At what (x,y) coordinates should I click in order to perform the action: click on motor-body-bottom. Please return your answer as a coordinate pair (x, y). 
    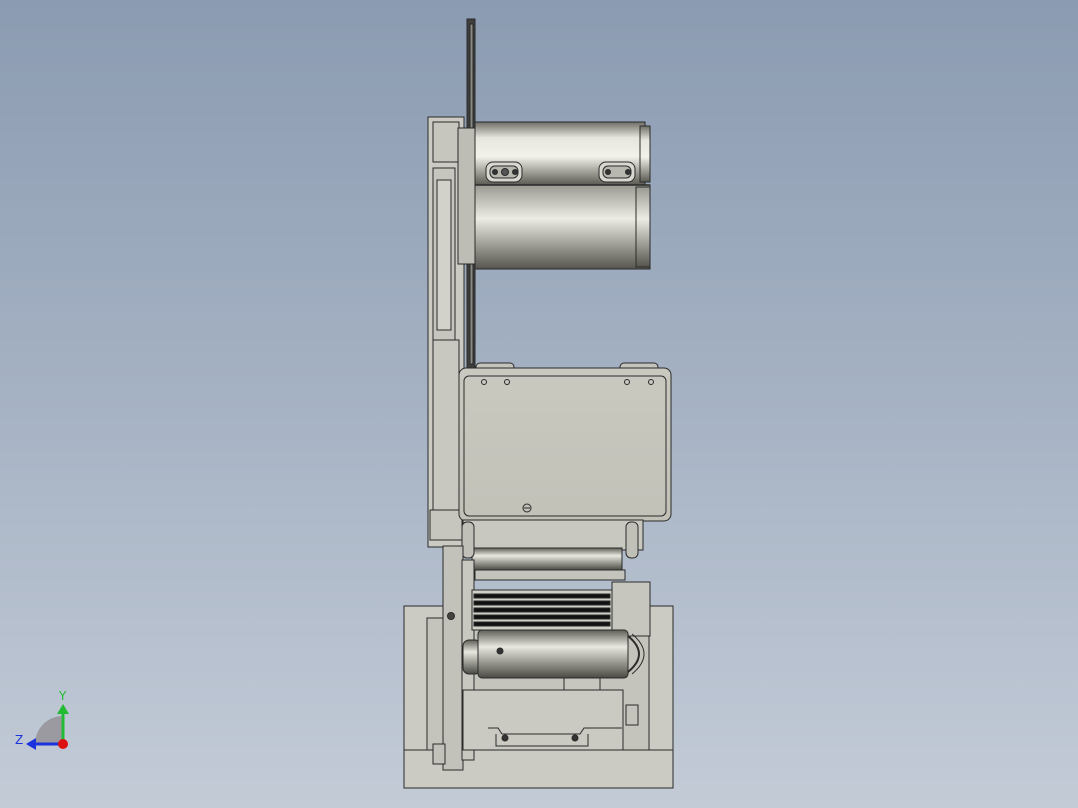
    Looking at the image, I should click on (562, 227).